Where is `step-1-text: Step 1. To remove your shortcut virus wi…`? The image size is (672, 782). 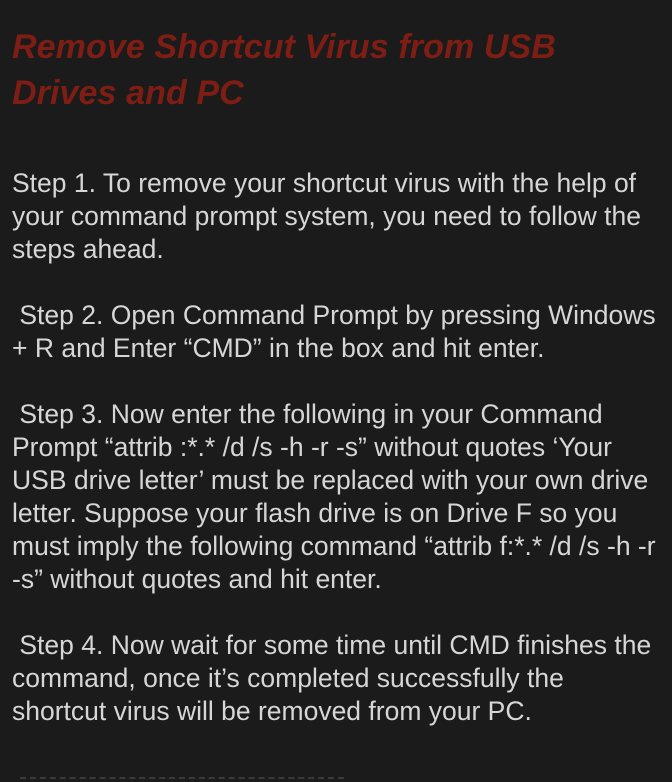 step-1-text: Step 1. To remove your shortcut virus wi… is located at coordinates (330, 216).